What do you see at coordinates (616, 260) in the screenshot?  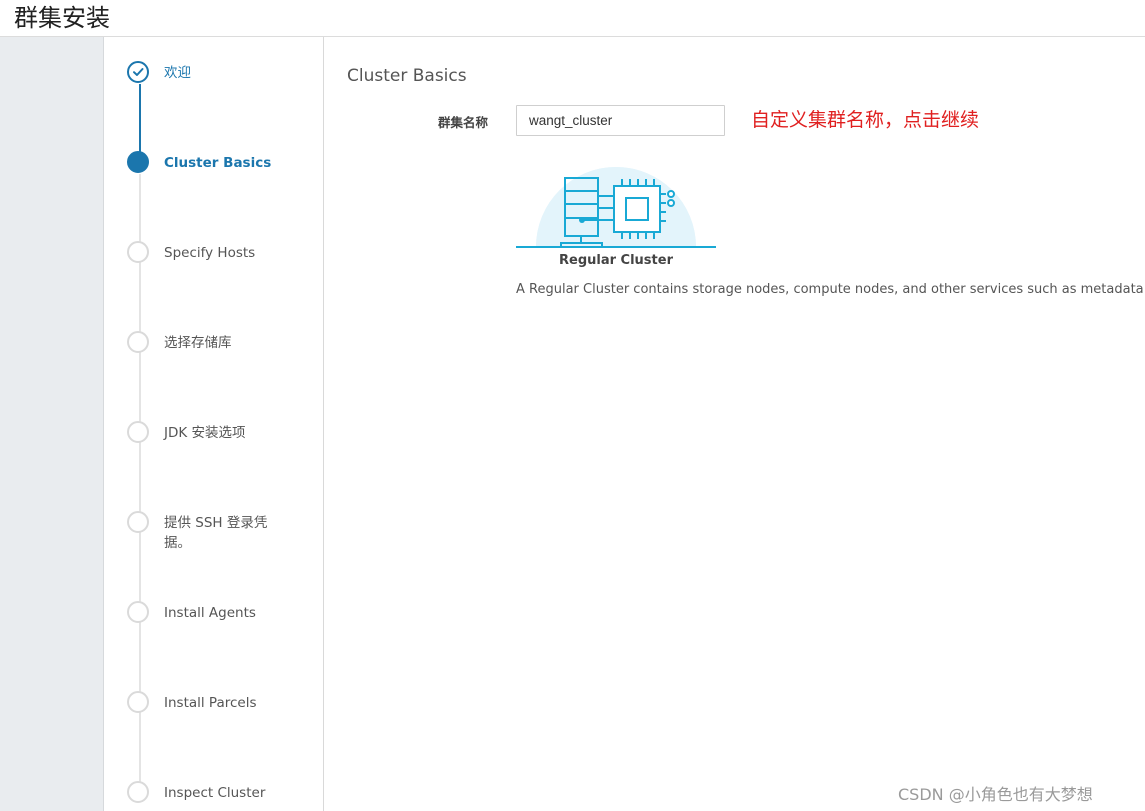 I see `option-title: Regular Cluster` at bounding box center [616, 260].